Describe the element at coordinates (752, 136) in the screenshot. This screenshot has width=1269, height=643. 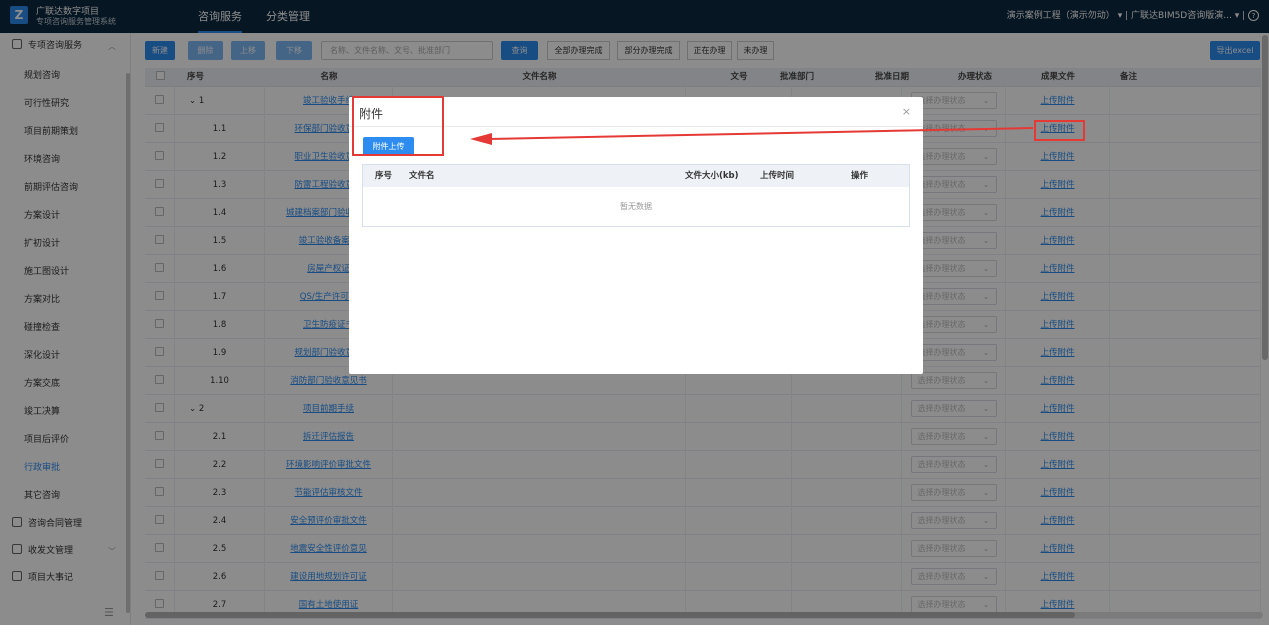
I see `annotation-arrow-icon` at that location.